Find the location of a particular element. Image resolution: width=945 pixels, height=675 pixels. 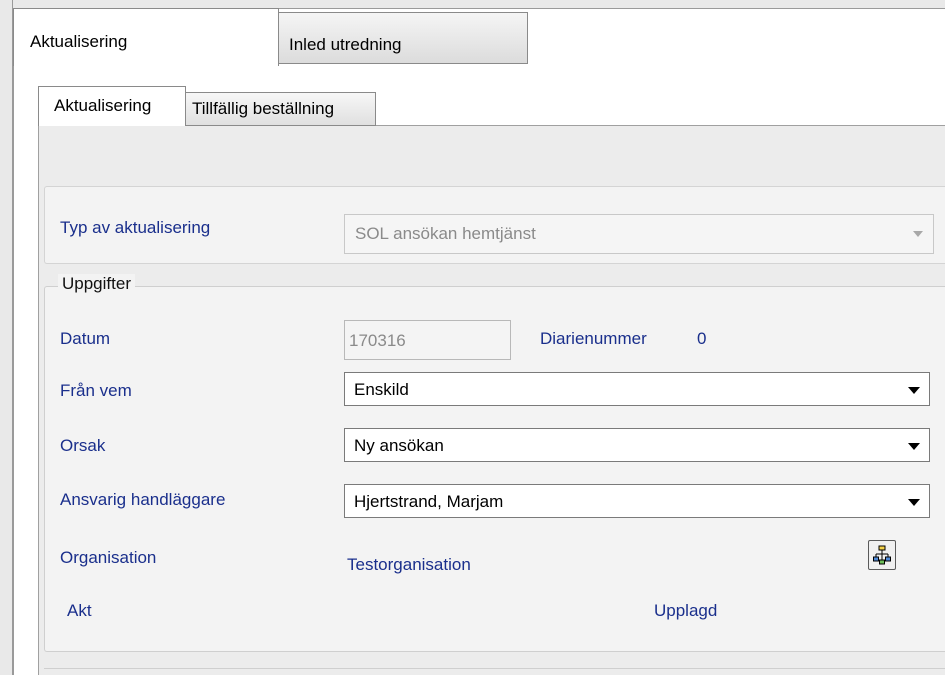

tab-aktualisering: Aktualisering is located at coordinates (146, 37).